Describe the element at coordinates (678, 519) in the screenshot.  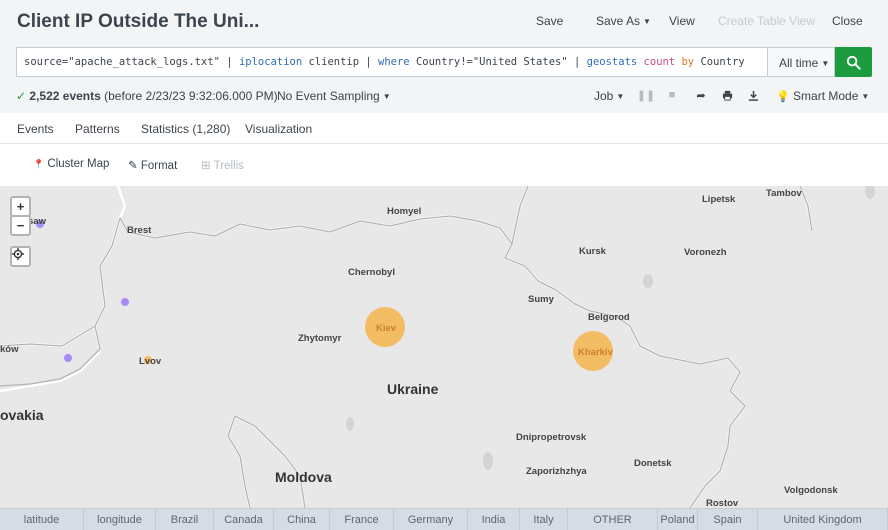
I see `column-header-poland: Poland` at that location.